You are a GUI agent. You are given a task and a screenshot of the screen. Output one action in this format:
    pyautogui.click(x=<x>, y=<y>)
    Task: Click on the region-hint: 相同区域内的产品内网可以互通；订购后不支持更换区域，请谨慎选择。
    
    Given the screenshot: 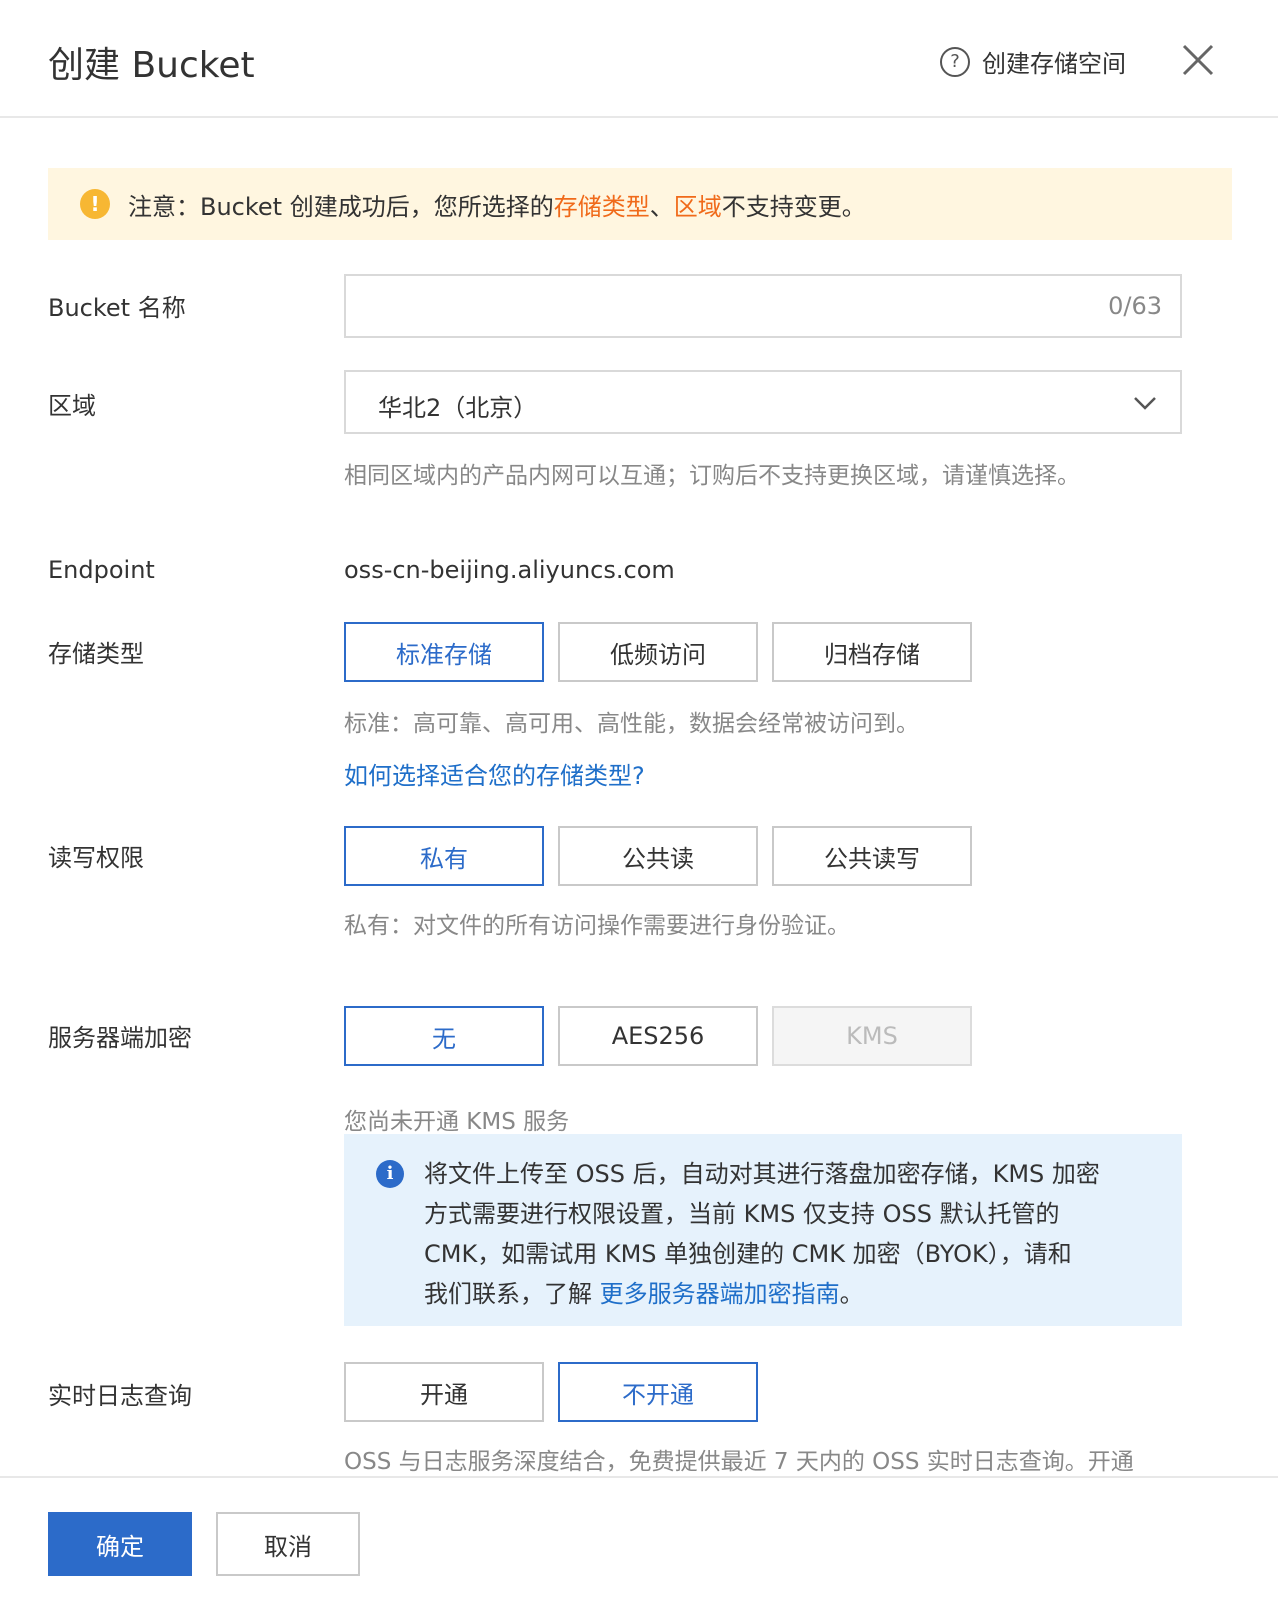 What is the action you would take?
    pyautogui.click(x=712, y=476)
    